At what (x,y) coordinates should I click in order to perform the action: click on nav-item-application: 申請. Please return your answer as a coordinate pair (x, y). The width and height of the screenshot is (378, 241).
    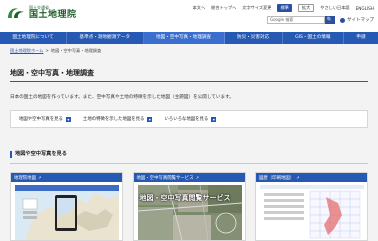
    Looking at the image, I should click on (361, 38).